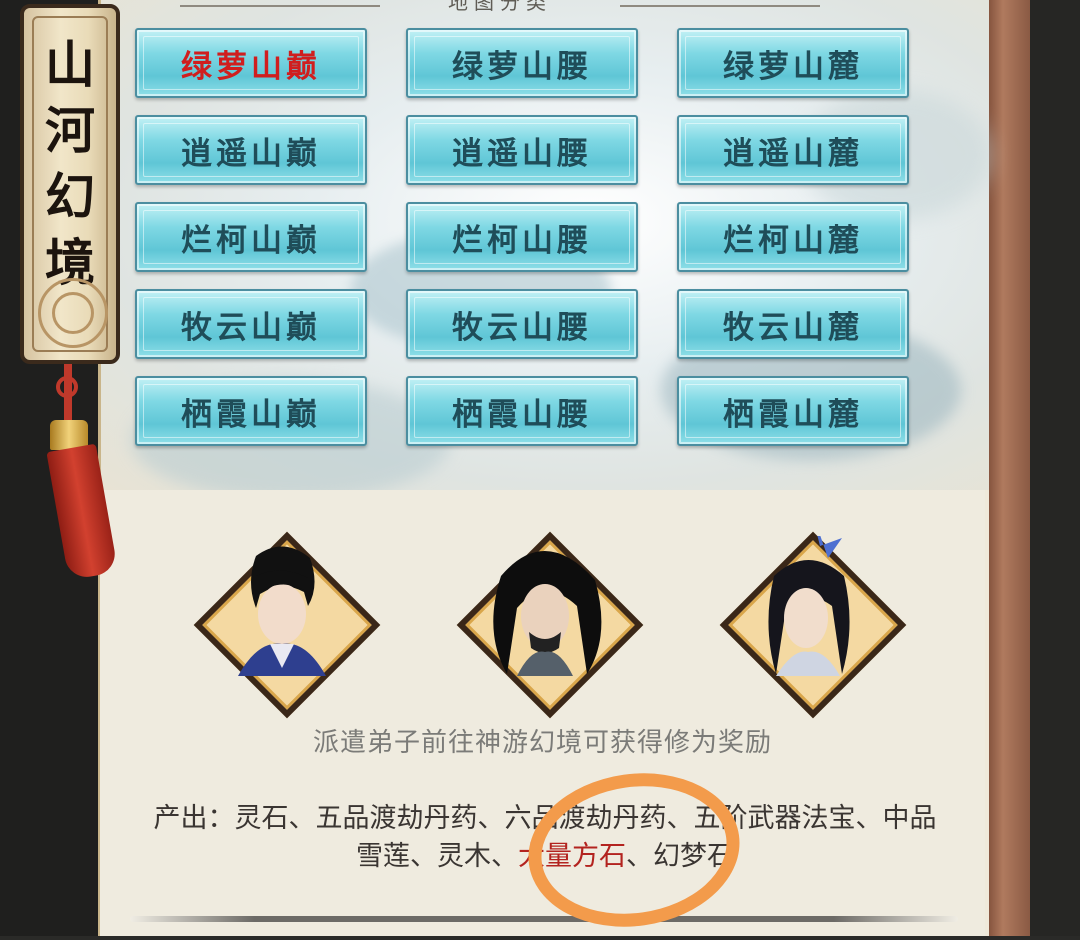  Describe the element at coordinates (793, 324) in the screenshot. I see `location-button: 牧云山麓` at that location.